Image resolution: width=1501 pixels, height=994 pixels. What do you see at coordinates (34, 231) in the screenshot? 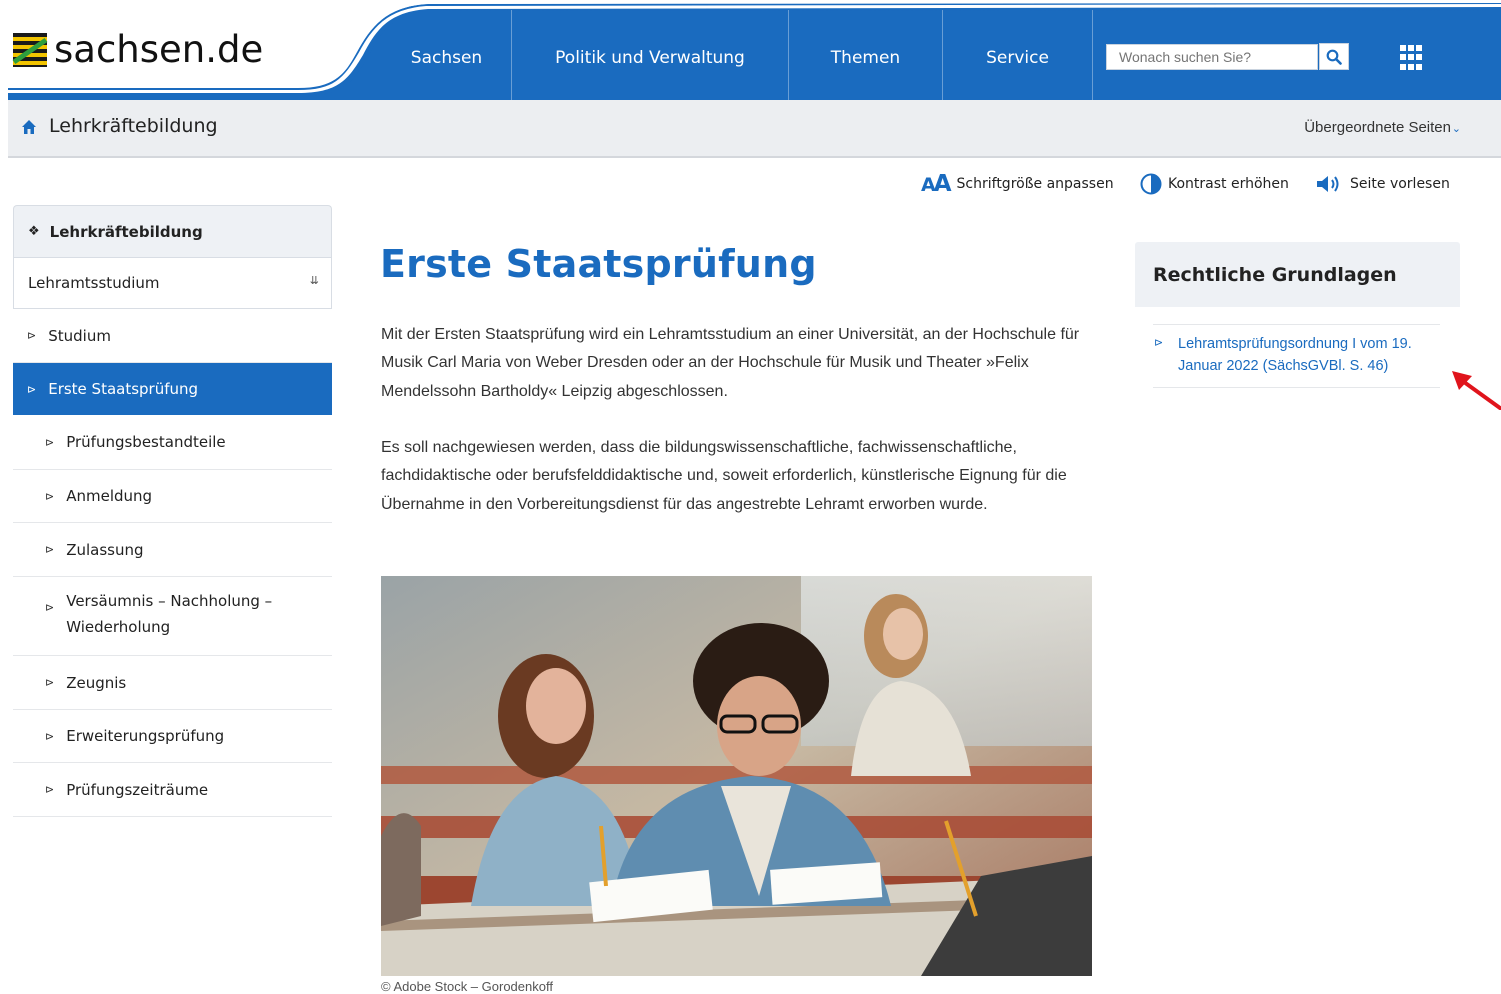
I see `crosshair-icon: ❖` at bounding box center [34, 231].